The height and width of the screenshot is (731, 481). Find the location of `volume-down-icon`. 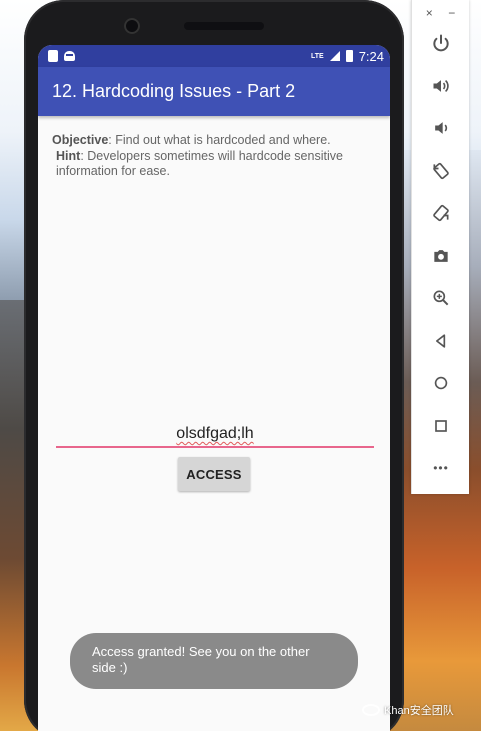

volume-down-icon is located at coordinates (441, 128).